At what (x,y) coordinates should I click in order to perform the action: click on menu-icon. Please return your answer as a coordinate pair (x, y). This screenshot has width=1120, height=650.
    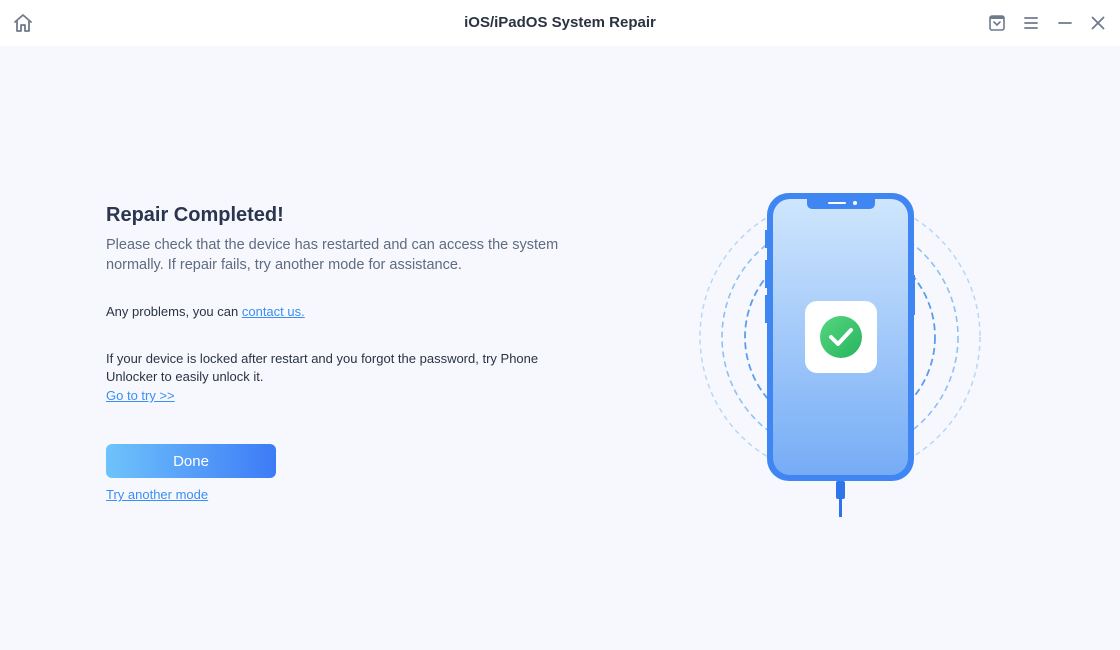
    Looking at the image, I should click on (1031, 23).